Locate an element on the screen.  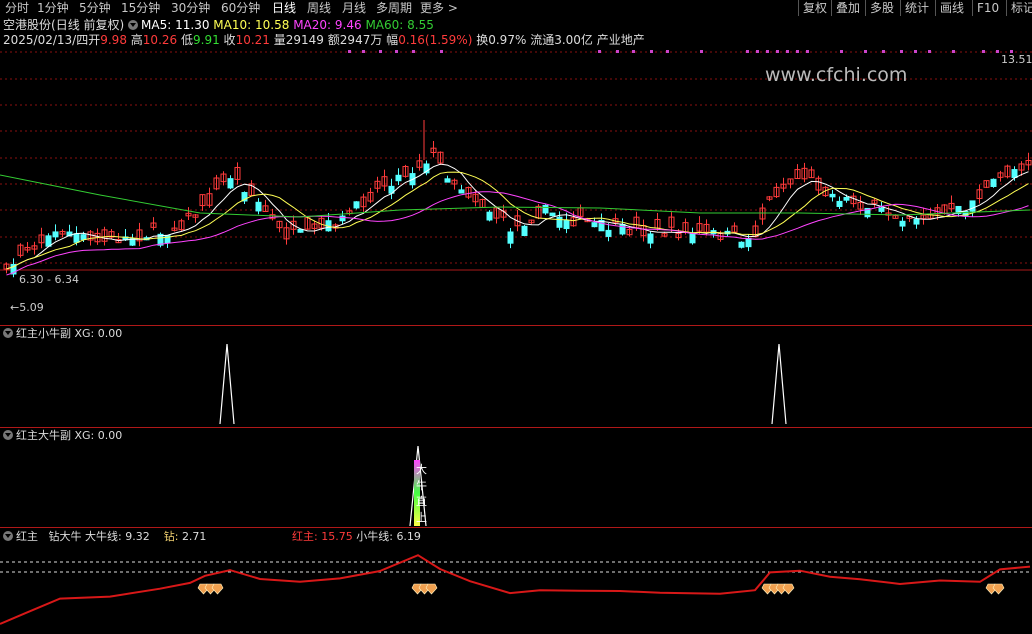
red-main-label: 红主: is located at coordinates (305, 536).